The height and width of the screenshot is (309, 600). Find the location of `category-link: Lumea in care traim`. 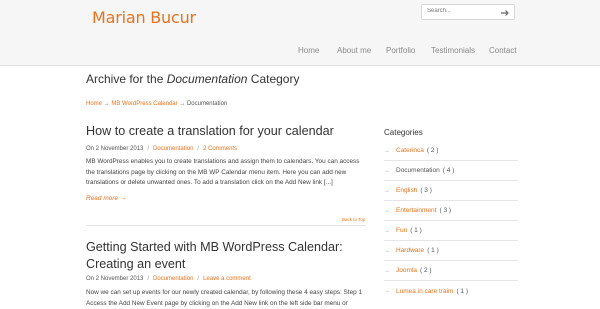

category-link: Lumea in care traim is located at coordinates (424, 291).